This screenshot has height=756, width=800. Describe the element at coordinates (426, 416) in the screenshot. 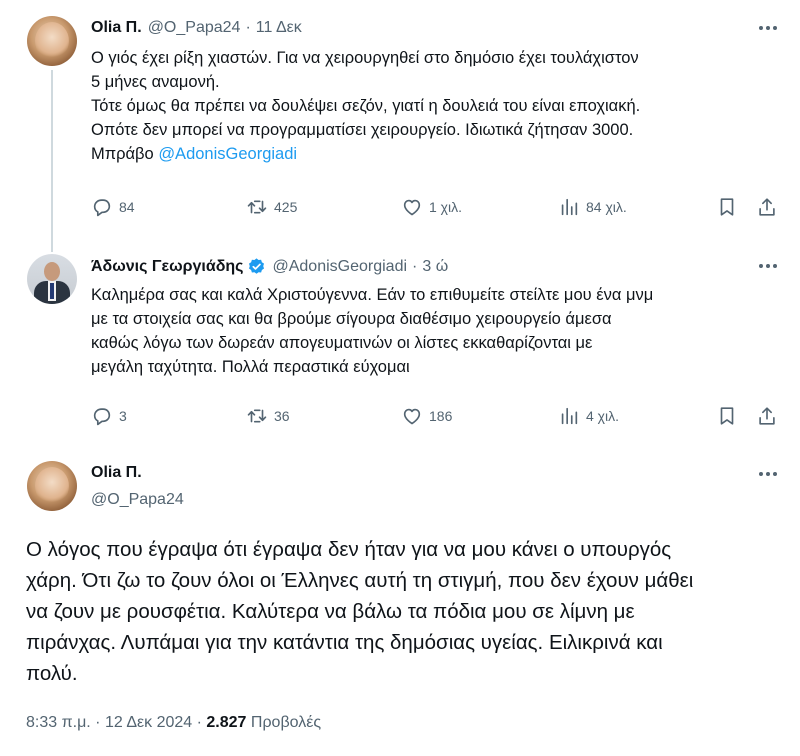

I see `like-button: 186` at that location.